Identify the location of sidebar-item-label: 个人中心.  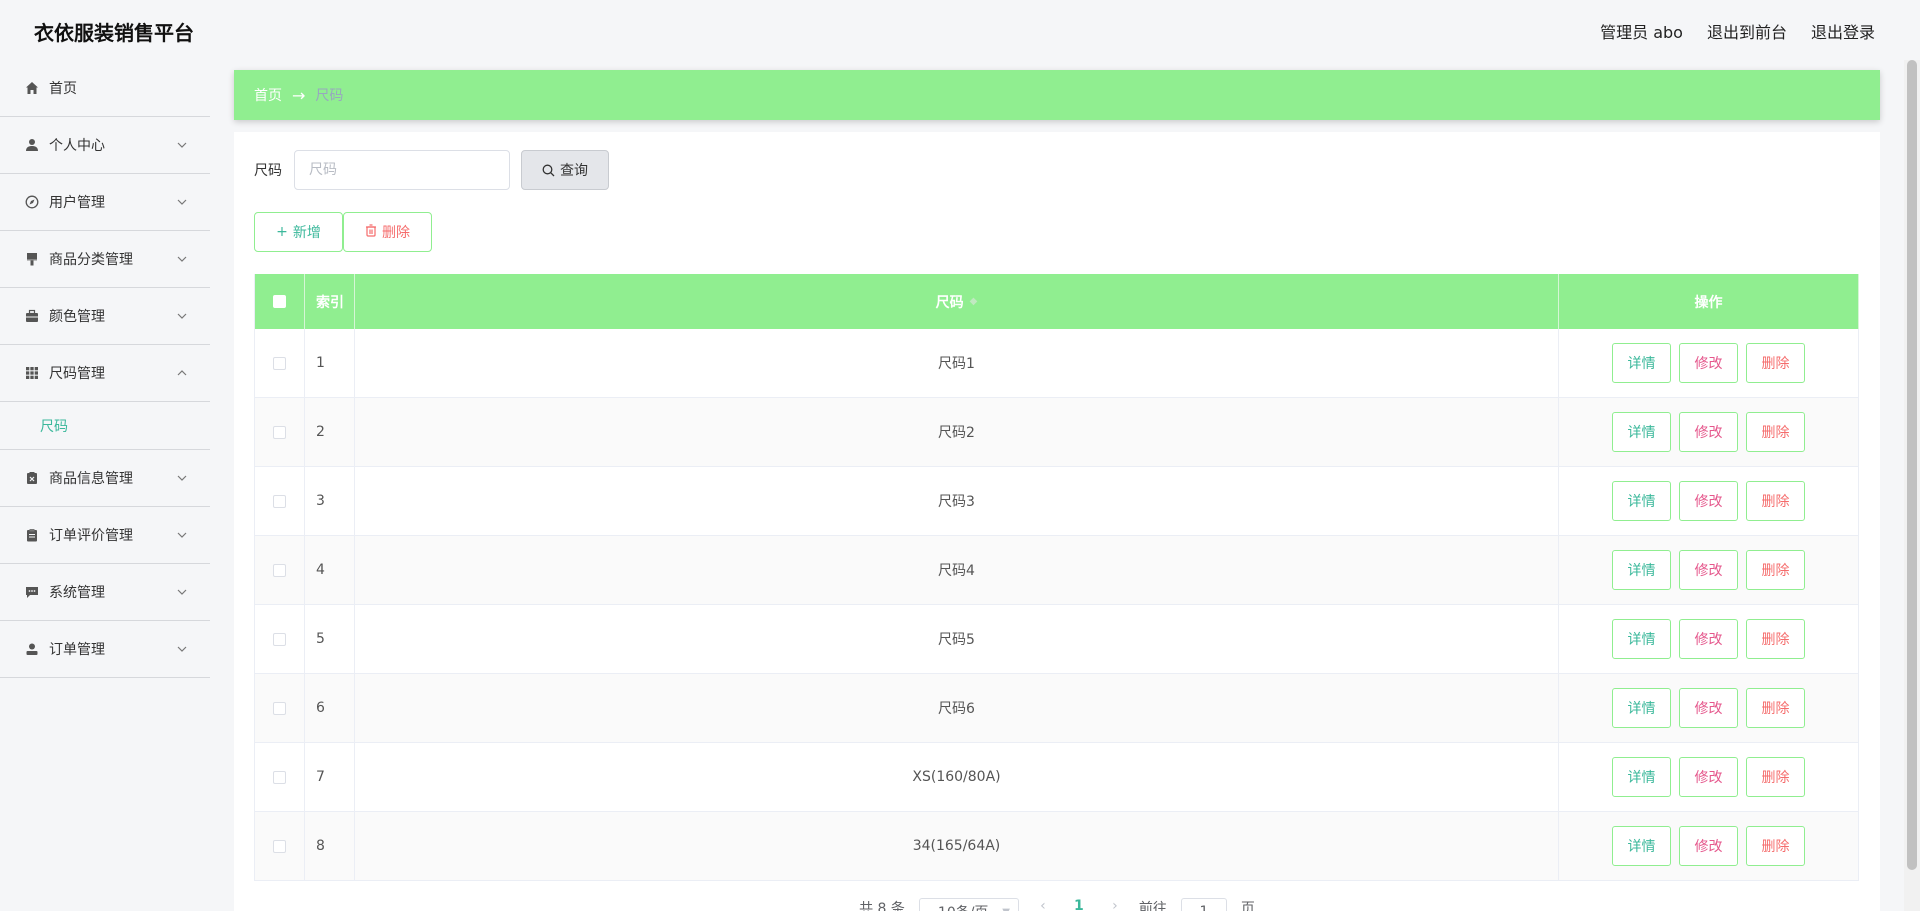
(77, 146).